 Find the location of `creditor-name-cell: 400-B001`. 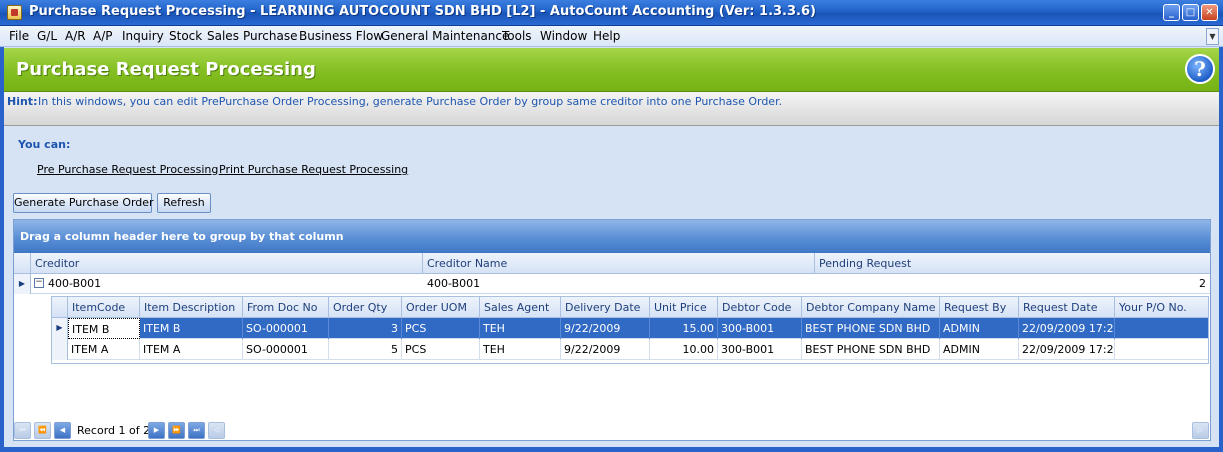

creditor-name-cell: 400-B001 is located at coordinates (453, 283).